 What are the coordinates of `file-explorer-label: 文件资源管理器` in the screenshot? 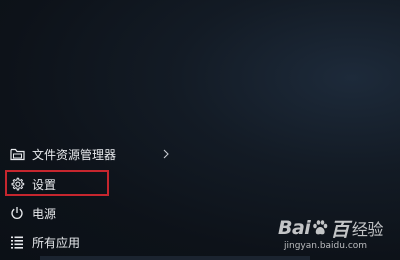 It's located at (74, 154).